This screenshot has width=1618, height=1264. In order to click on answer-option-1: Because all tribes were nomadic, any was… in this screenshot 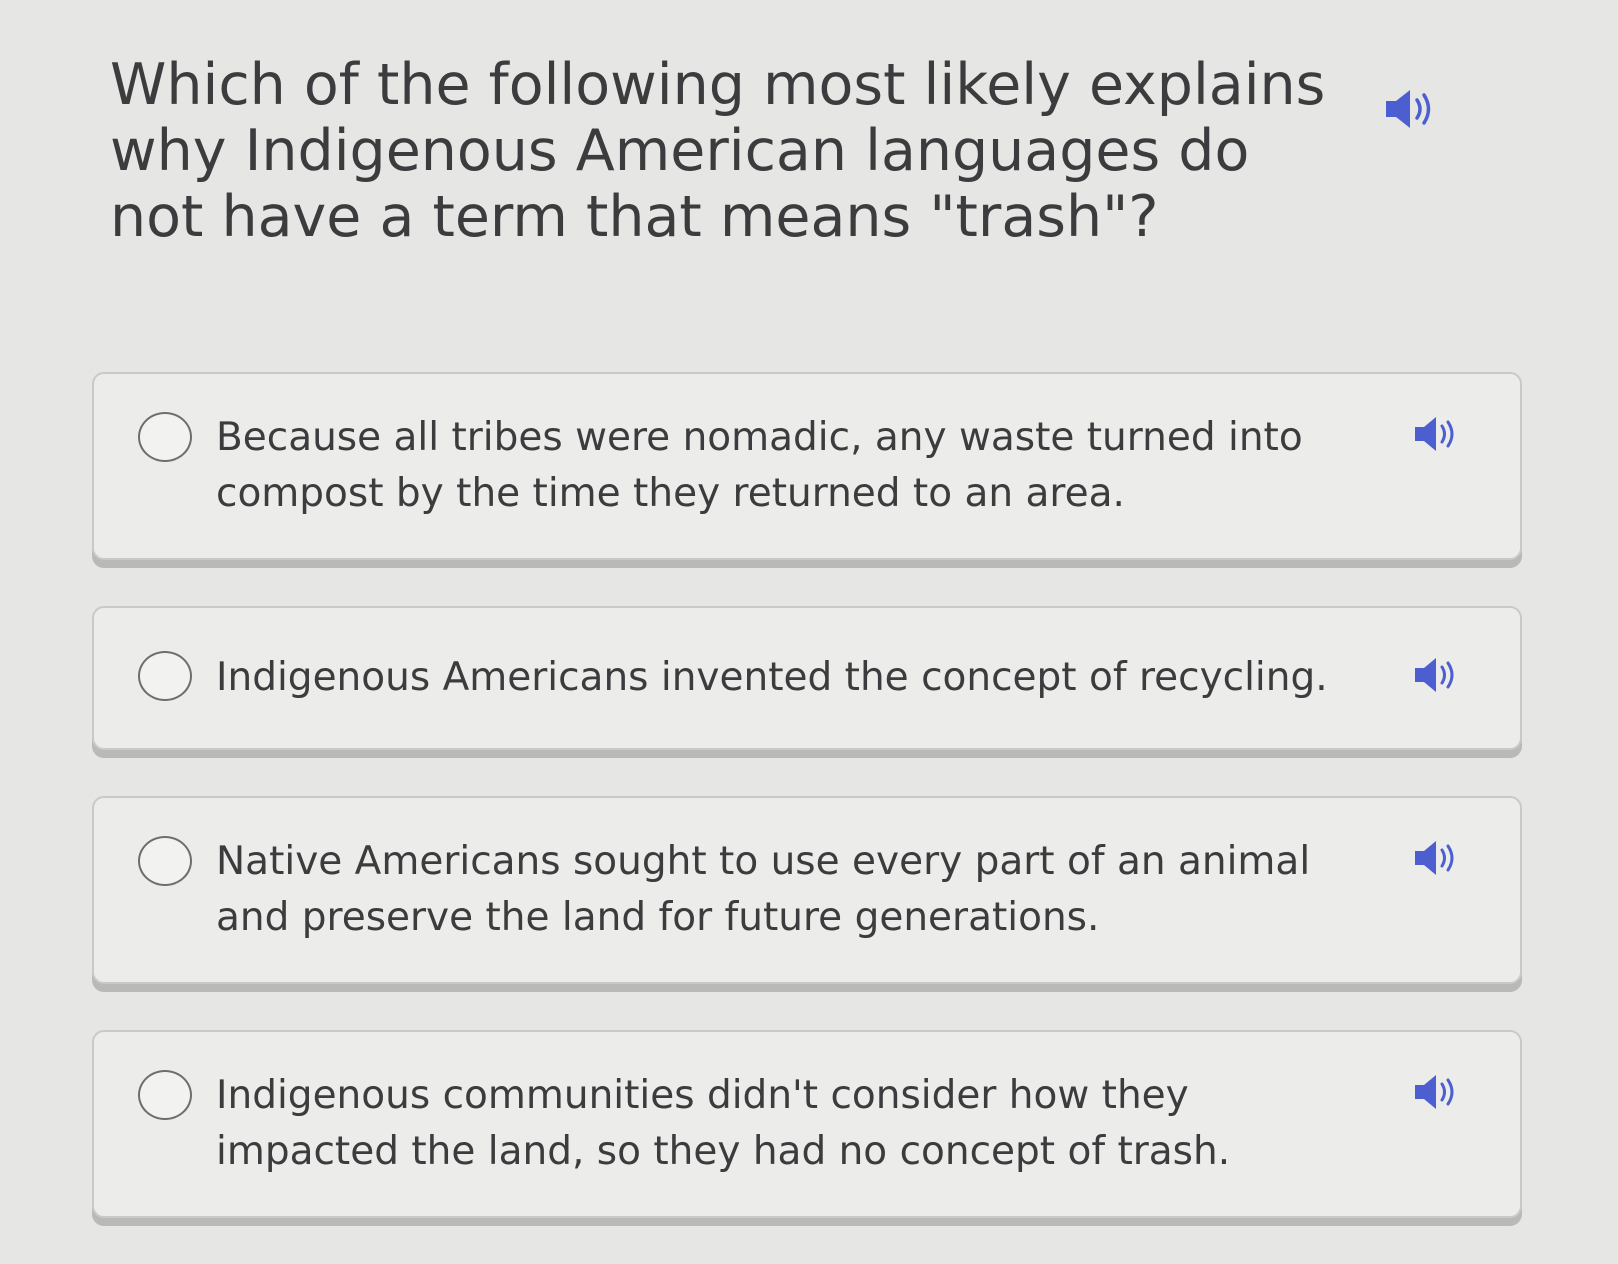, I will do `click(807, 466)`.